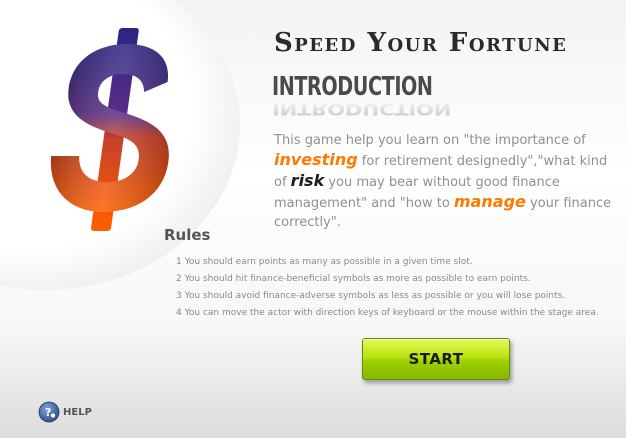 The width and height of the screenshot is (626, 438). Describe the element at coordinates (421, 43) in the screenshot. I see `game-title: Speed Your Fortune` at that location.